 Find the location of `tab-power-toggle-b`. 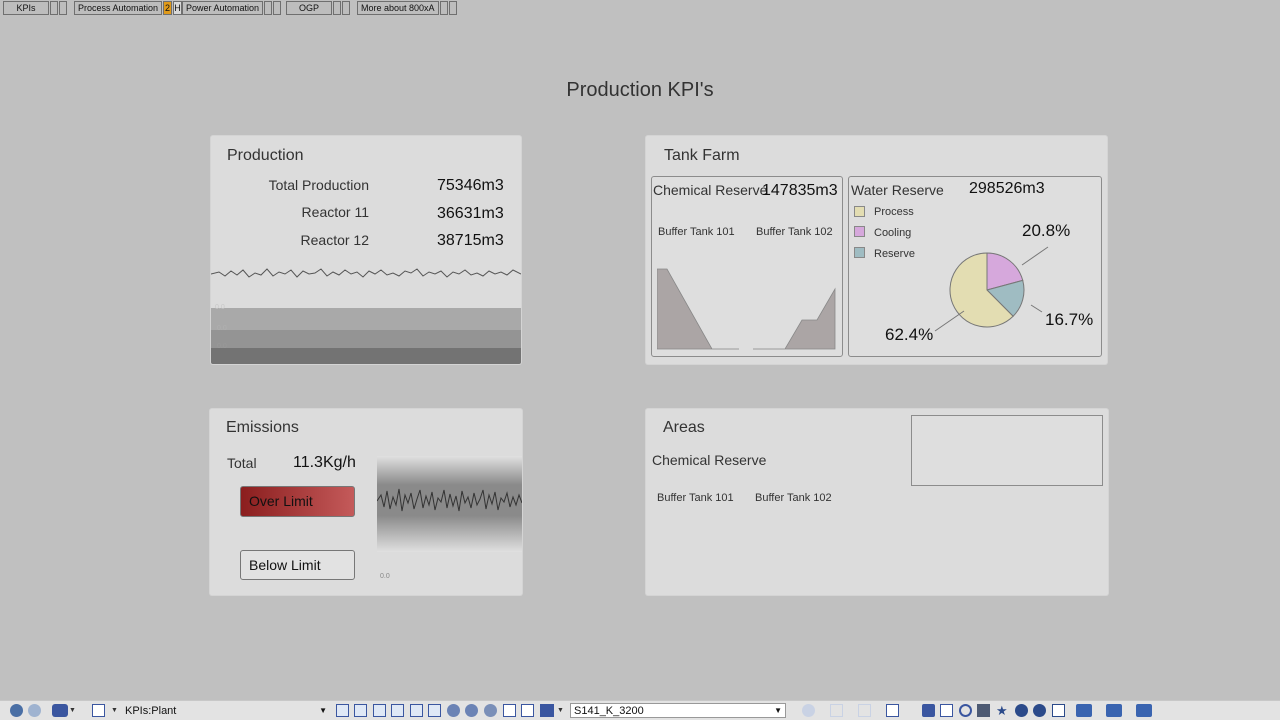

tab-power-toggle-b is located at coordinates (277, 8).